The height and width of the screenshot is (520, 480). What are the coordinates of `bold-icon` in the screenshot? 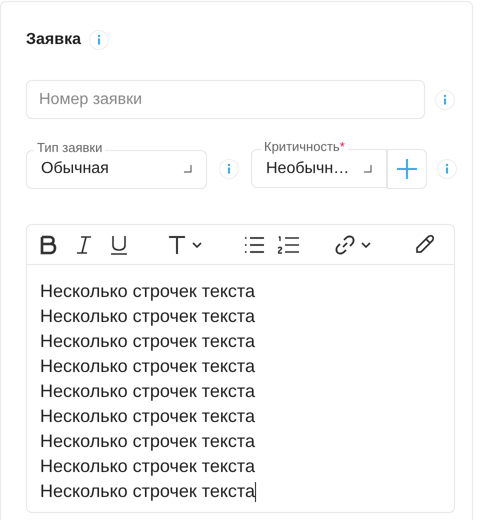 It's located at (48, 244).